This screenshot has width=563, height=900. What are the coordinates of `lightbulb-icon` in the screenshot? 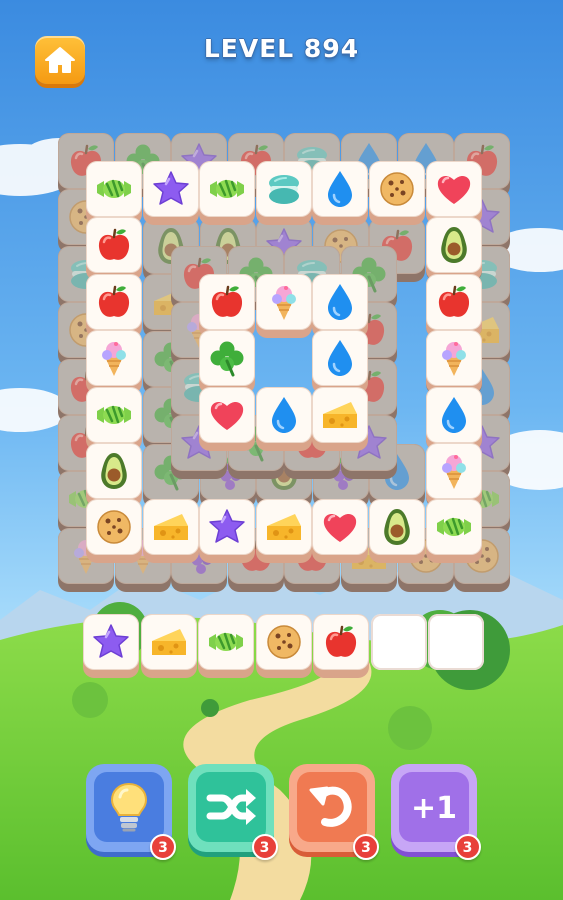 It's located at (129, 807).